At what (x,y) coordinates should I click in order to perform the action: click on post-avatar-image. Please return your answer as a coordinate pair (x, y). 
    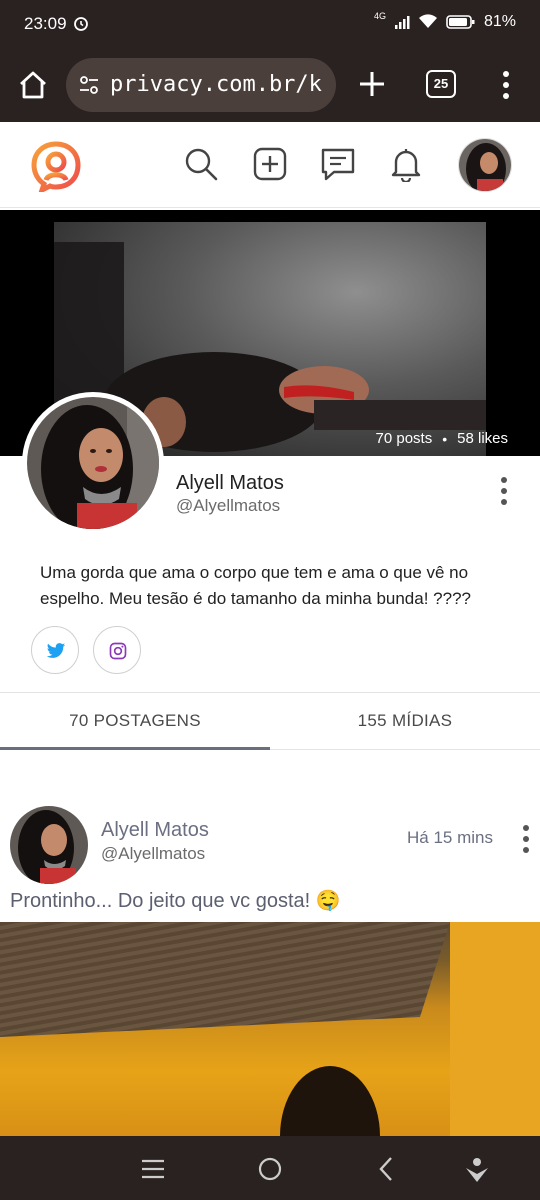
    Looking at the image, I should click on (49, 845).